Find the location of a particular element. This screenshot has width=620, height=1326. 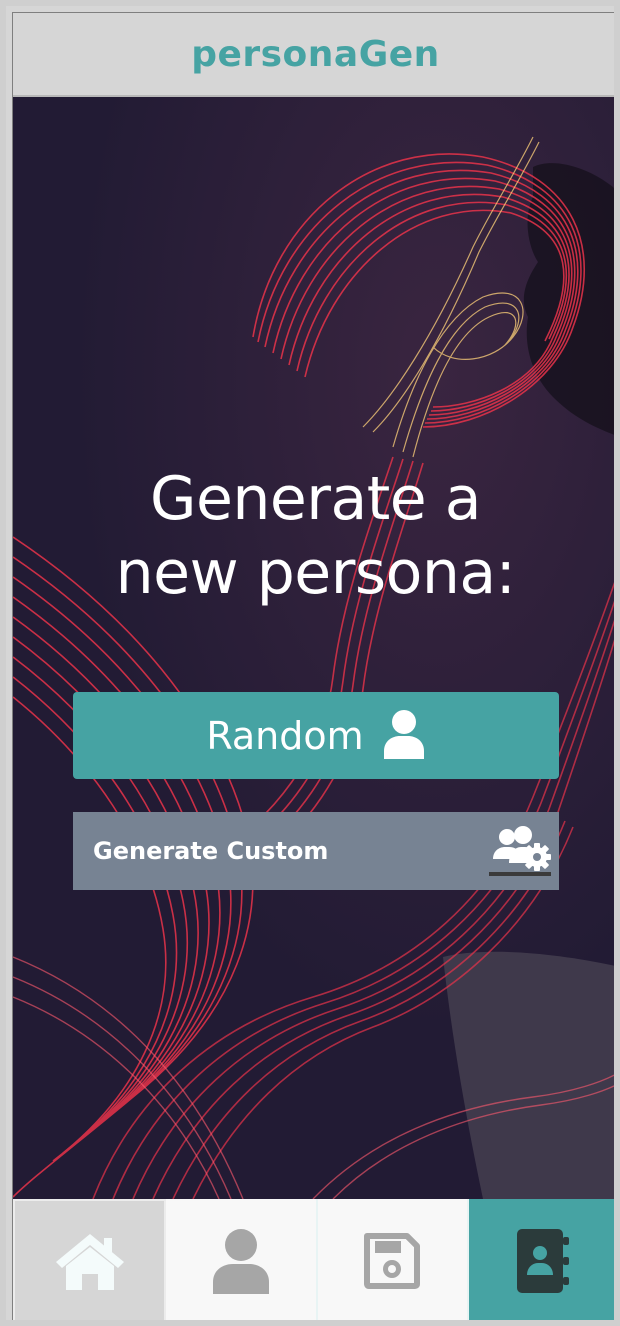

app-title: personaGen is located at coordinates (315, 54).